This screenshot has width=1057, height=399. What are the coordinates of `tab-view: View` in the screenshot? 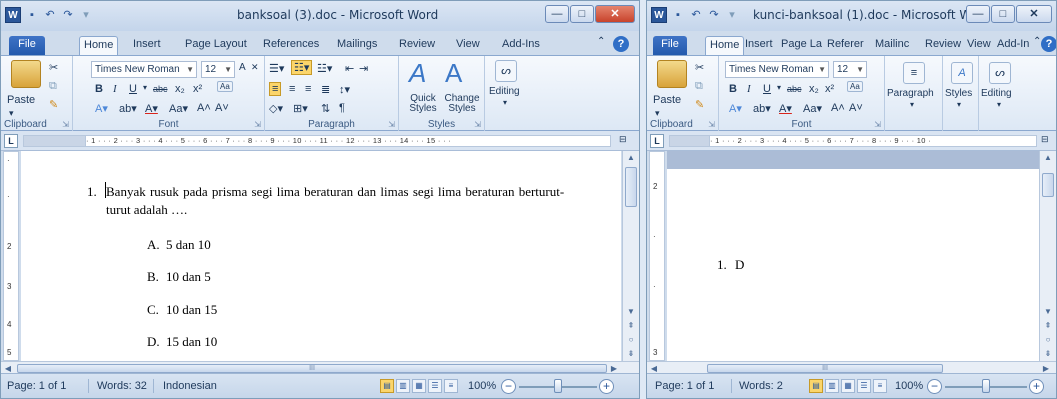 It's located at (979, 45).